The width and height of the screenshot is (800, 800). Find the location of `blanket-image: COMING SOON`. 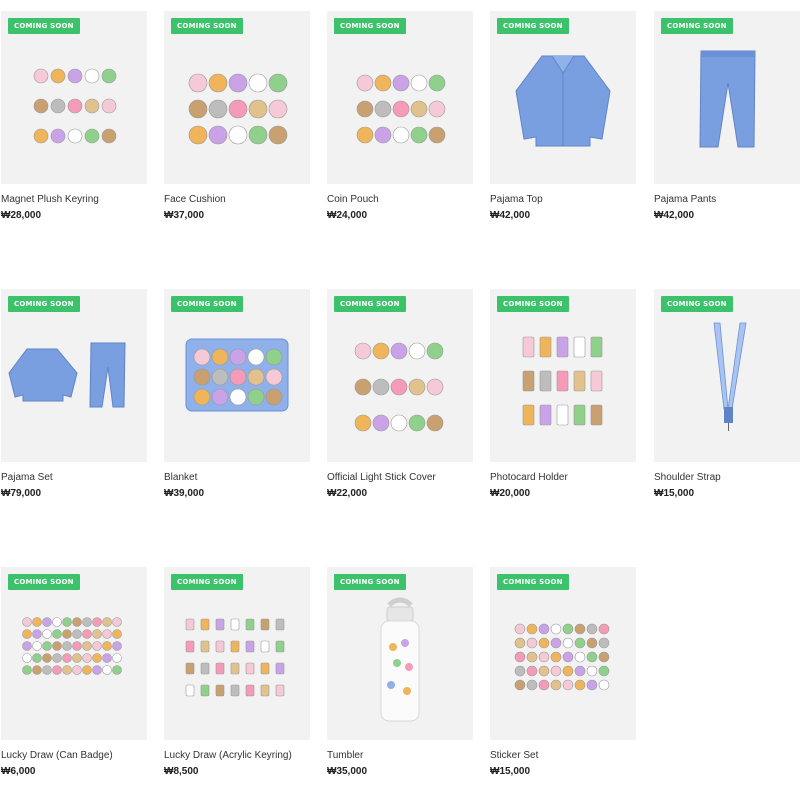

blanket-image: COMING SOON is located at coordinates (237, 375).